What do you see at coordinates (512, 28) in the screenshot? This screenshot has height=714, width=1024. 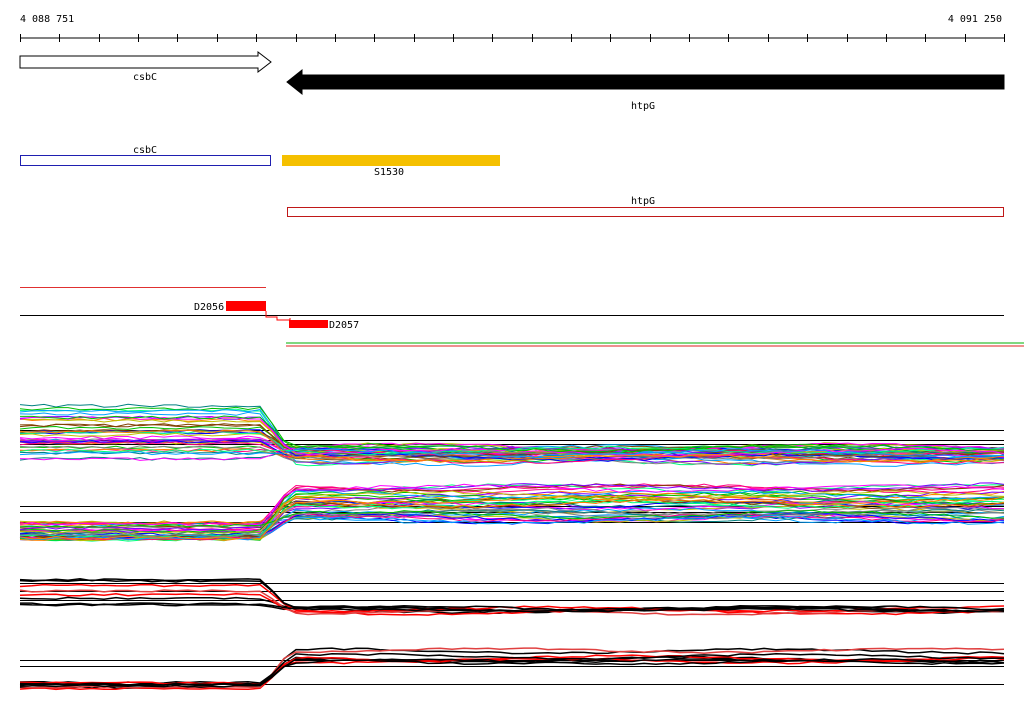 I see `coordinate-ruler: 4 088 751 4 091 250` at bounding box center [512, 28].